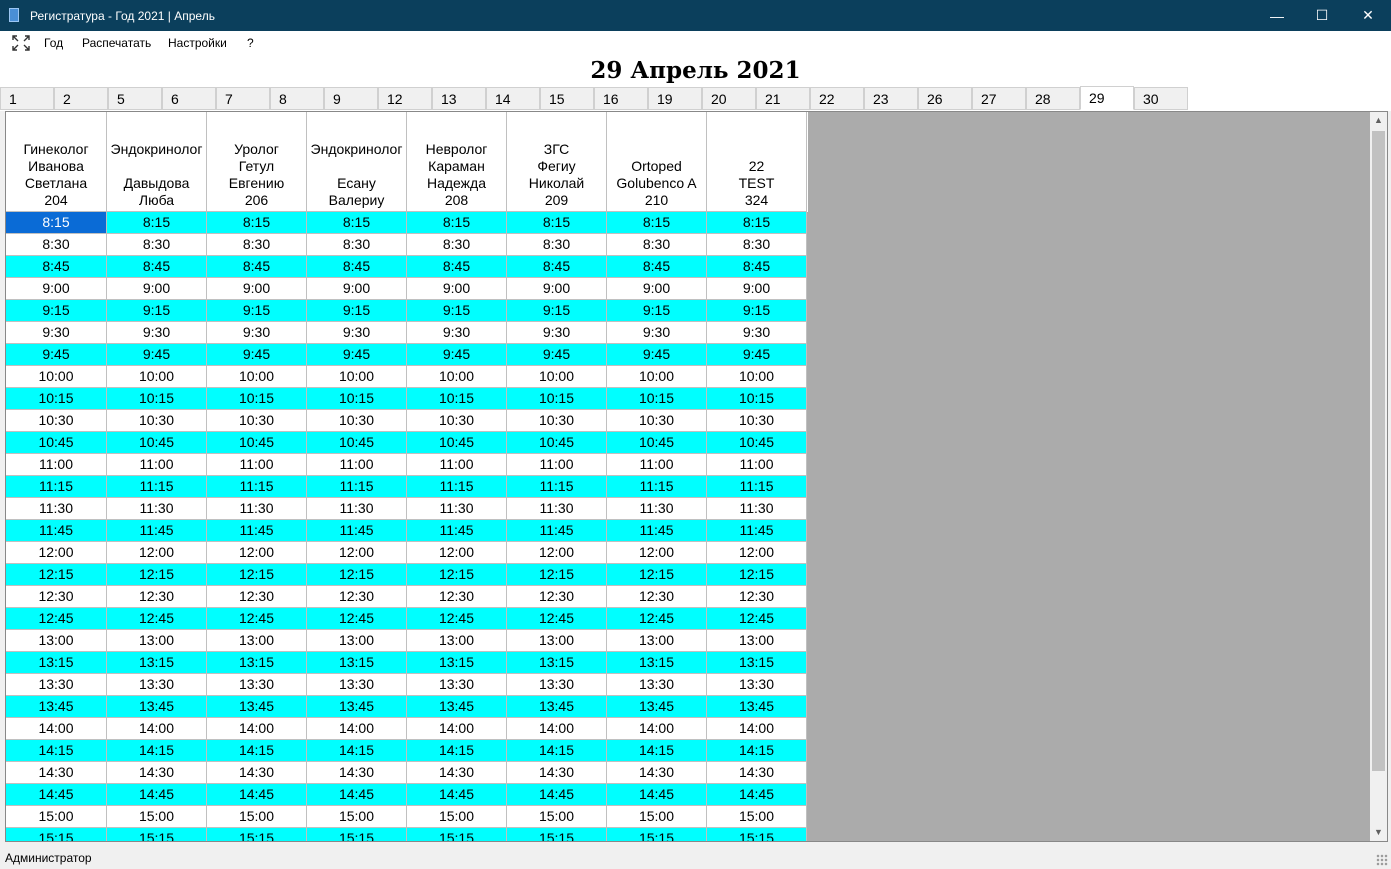 This screenshot has height=869, width=1391. I want to click on tab-day-7: 7, so click(243, 98).